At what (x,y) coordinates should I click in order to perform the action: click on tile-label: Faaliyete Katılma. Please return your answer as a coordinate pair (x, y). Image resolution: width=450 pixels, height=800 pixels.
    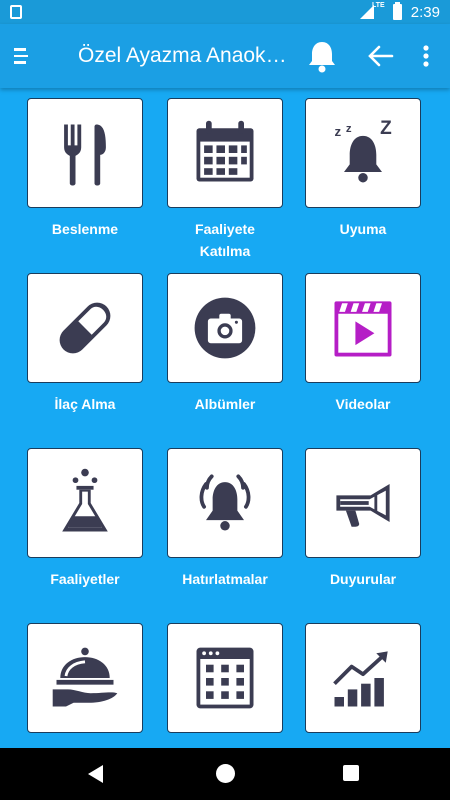
    Looking at the image, I should click on (225, 240).